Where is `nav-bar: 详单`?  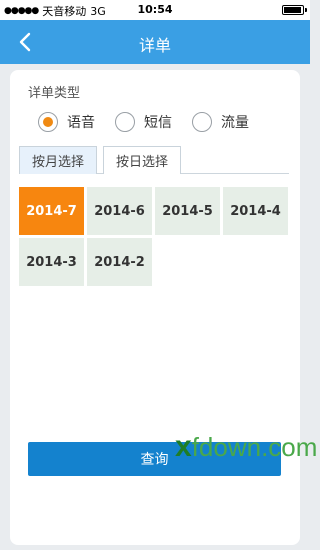 nav-bar: 详单 is located at coordinates (155, 42).